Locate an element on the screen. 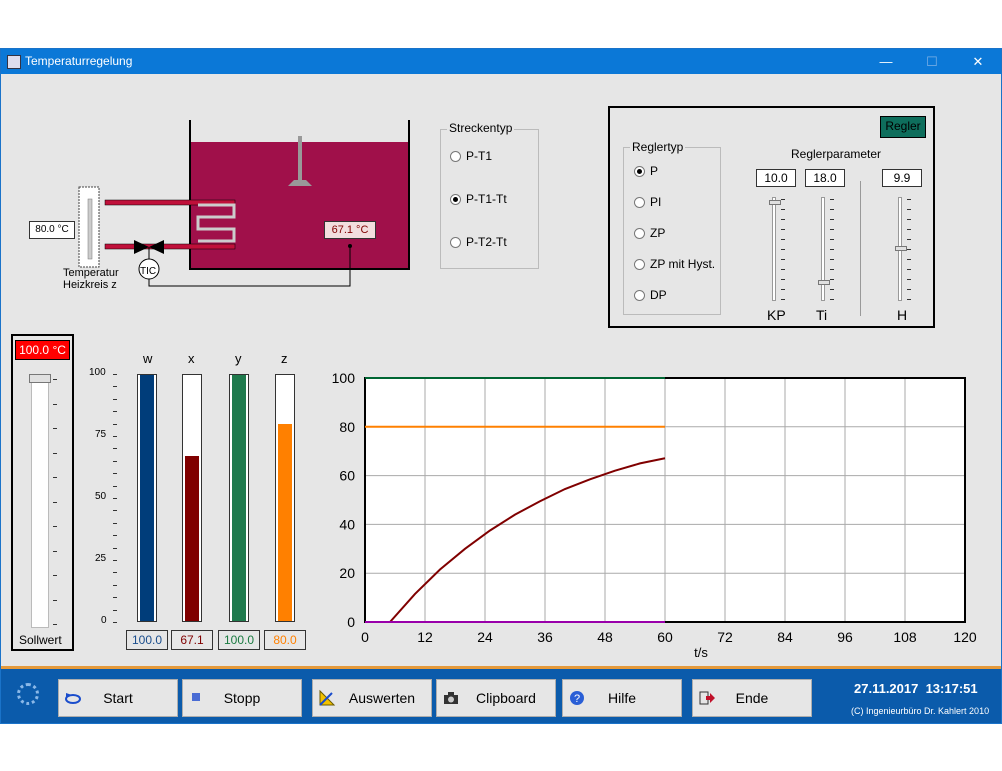 Image resolution: width=1002 pixels, height=771 pixels. ende-label: Ende is located at coordinates (752, 698).